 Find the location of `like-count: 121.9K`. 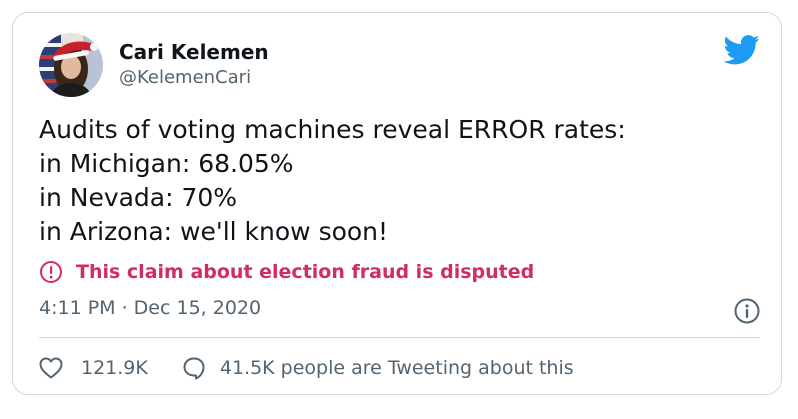

like-count: 121.9K is located at coordinates (114, 368).